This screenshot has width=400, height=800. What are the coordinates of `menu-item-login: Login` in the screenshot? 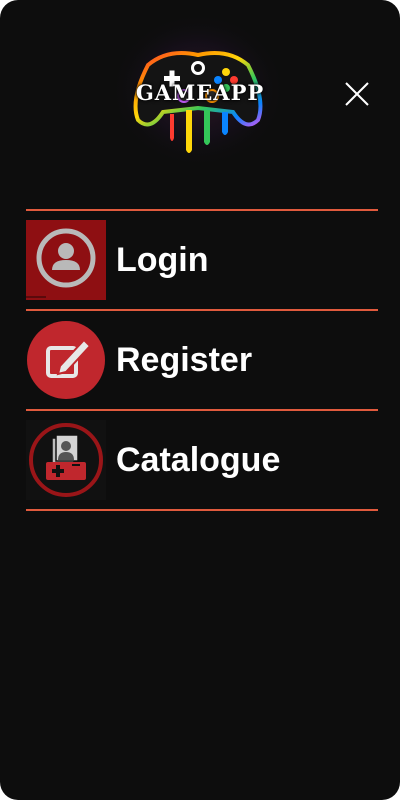 It's located at (202, 260).